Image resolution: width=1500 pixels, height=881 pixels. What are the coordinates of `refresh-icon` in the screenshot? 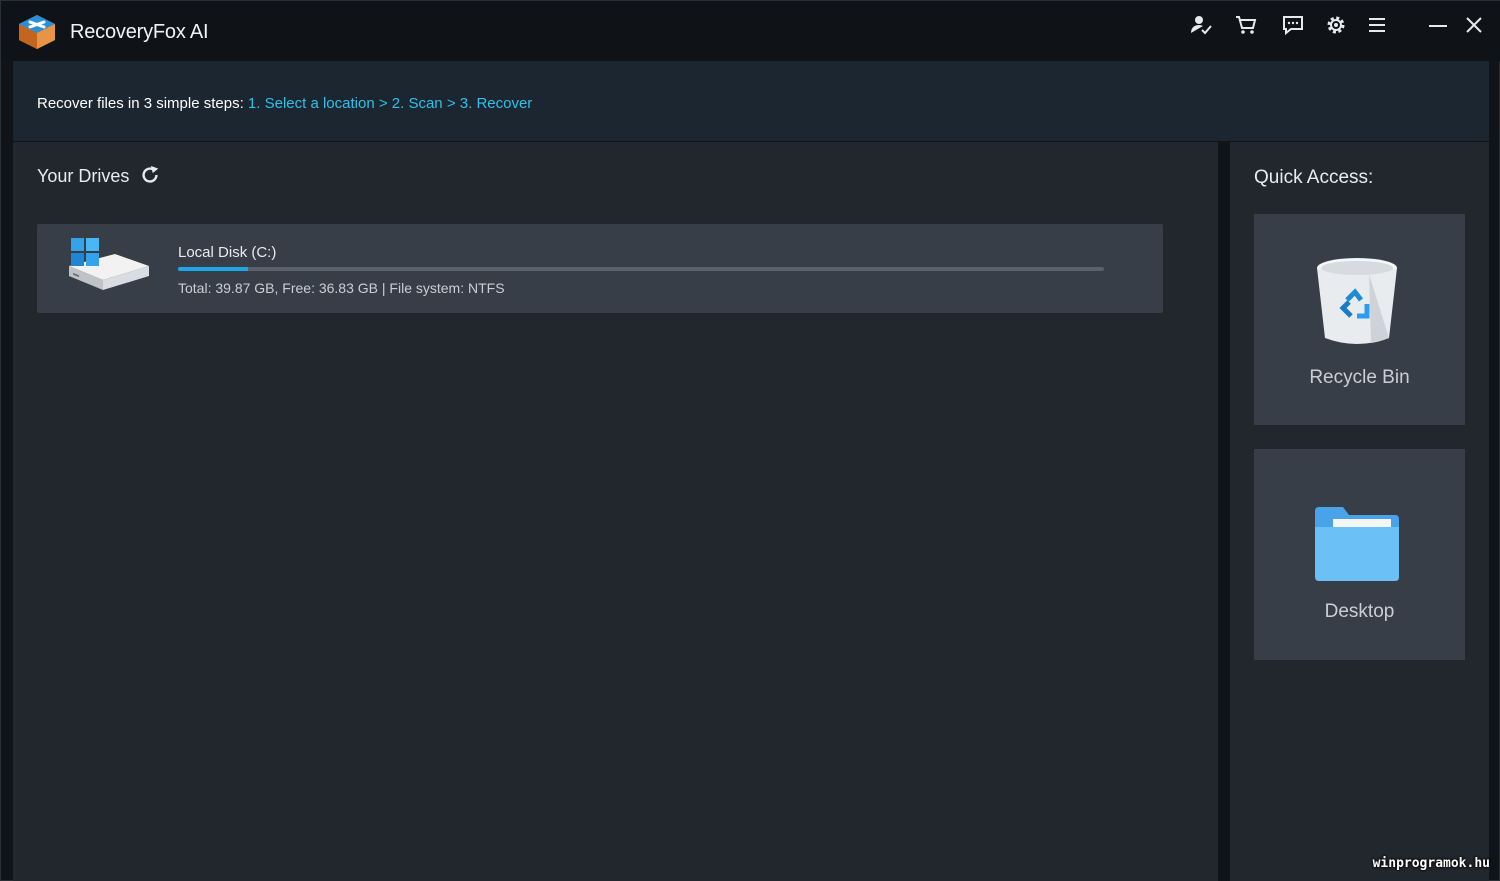 It's located at (150, 175).